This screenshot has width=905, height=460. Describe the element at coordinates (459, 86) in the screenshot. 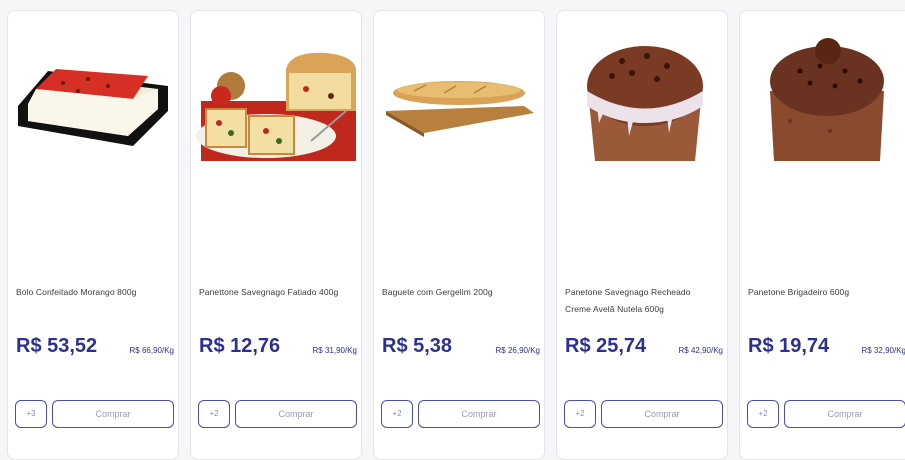

I see `baguette-image` at that location.